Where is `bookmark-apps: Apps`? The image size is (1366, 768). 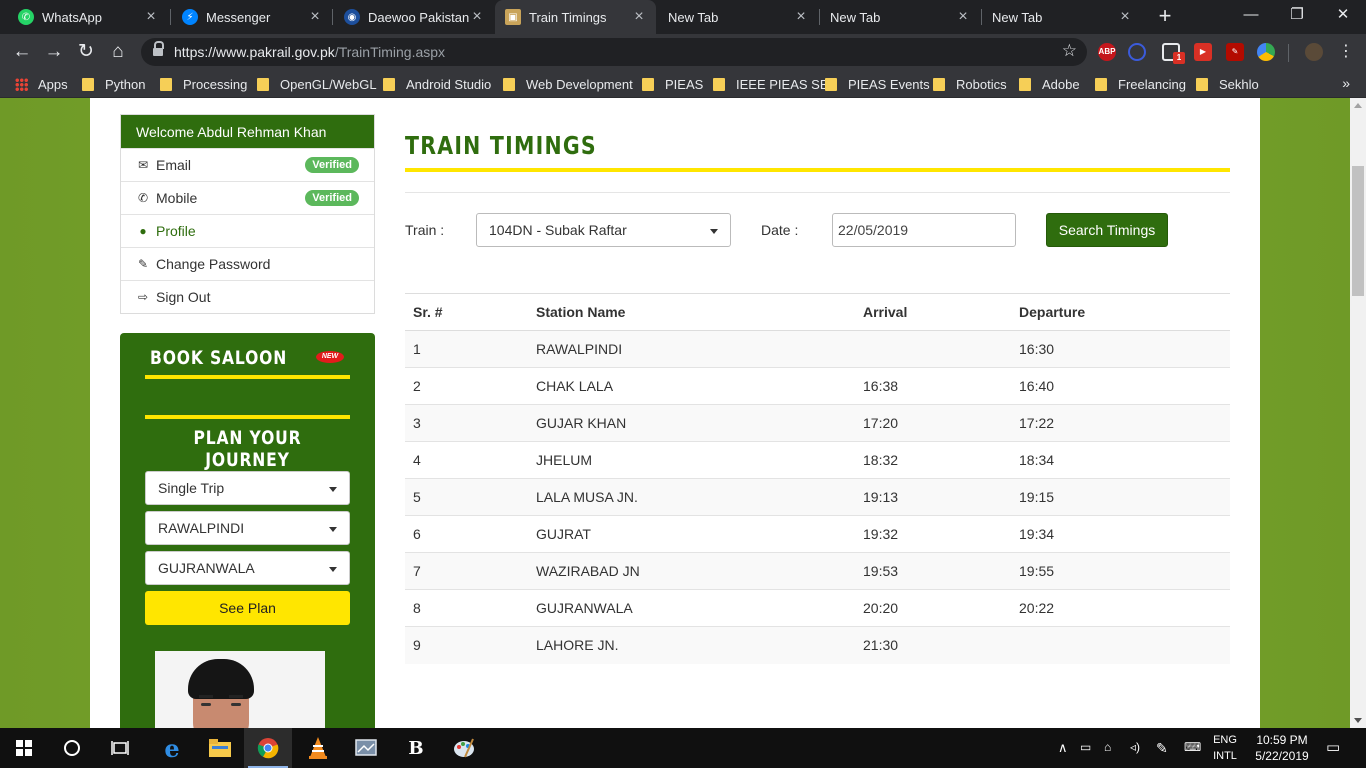 bookmark-apps: Apps is located at coordinates (41, 84).